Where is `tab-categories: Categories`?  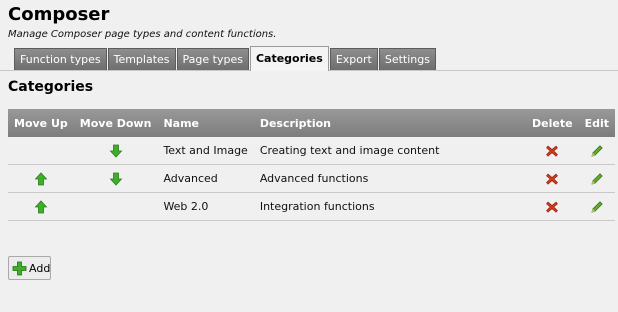 tab-categories: Categories is located at coordinates (289, 58).